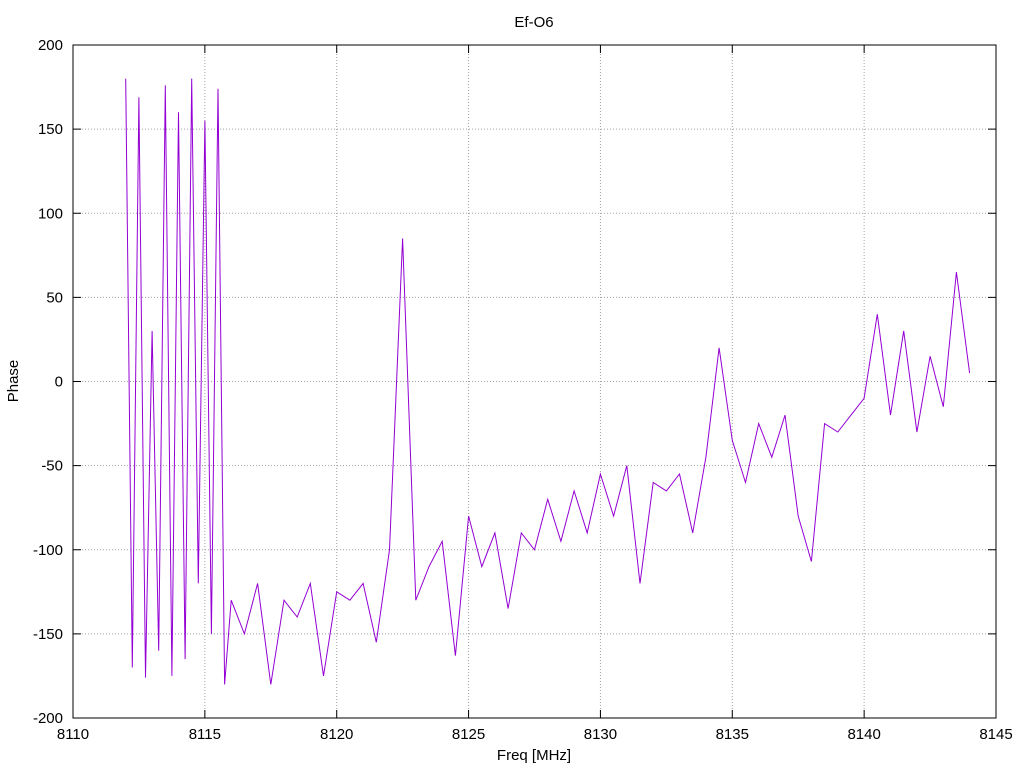  I want to click on y-tick-label: 50, so click(54, 297).